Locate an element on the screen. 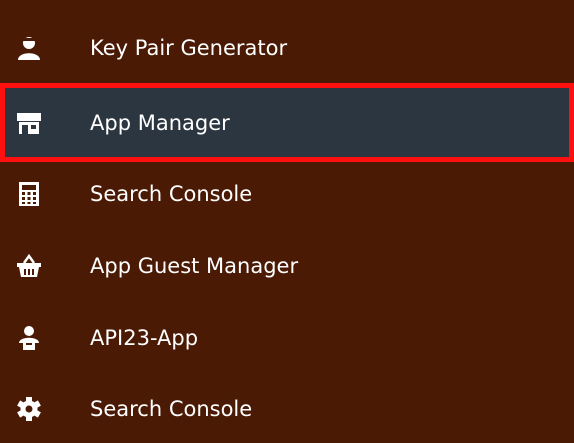 The height and width of the screenshot is (443, 574). menu-item-label: Key Pair Generator is located at coordinates (189, 48).